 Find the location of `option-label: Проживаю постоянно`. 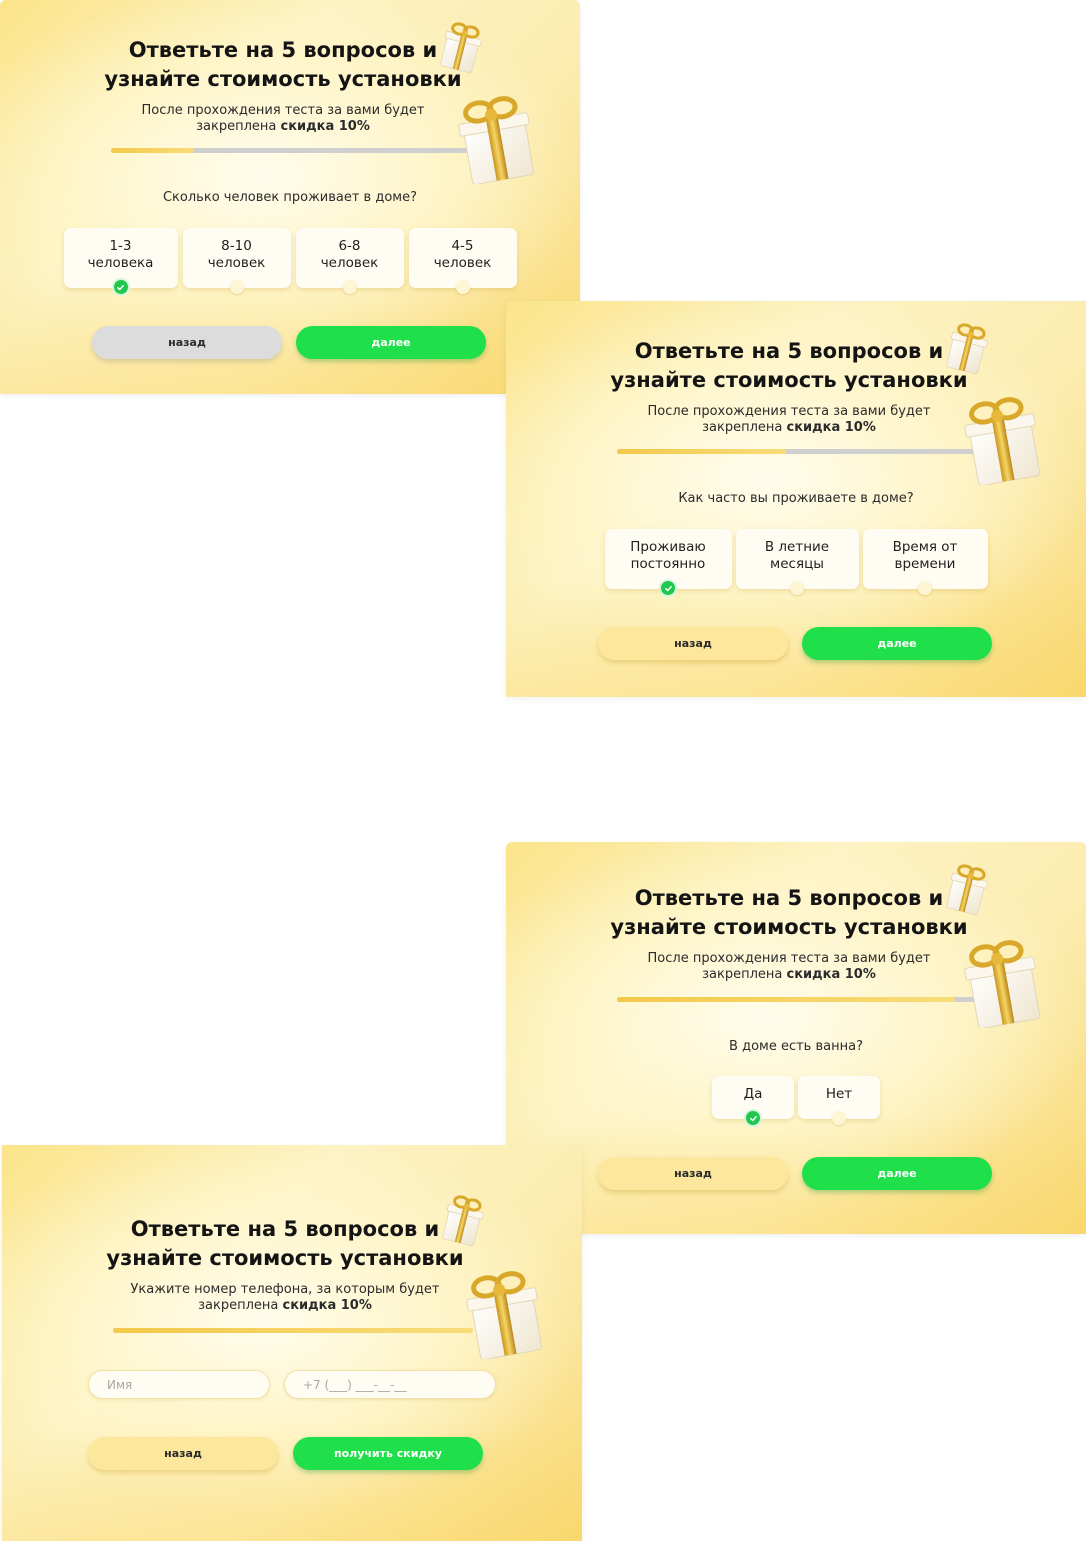

option-label: Проживаю постоянно is located at coordinates (668, 559).